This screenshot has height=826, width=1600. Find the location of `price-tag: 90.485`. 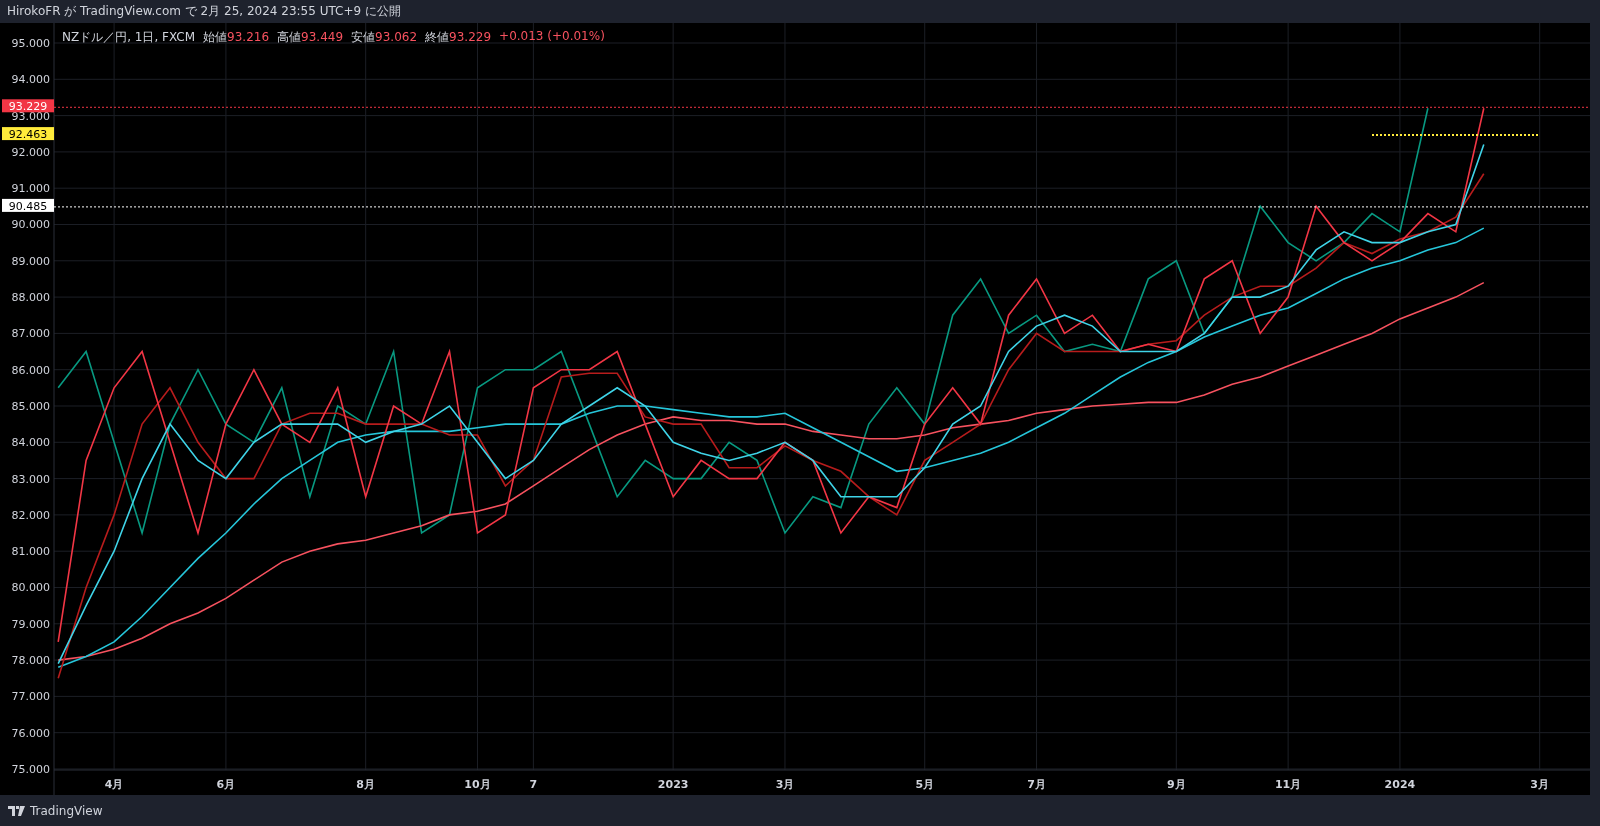

price-tag: 90.485 is located at coordinates (28, 205).